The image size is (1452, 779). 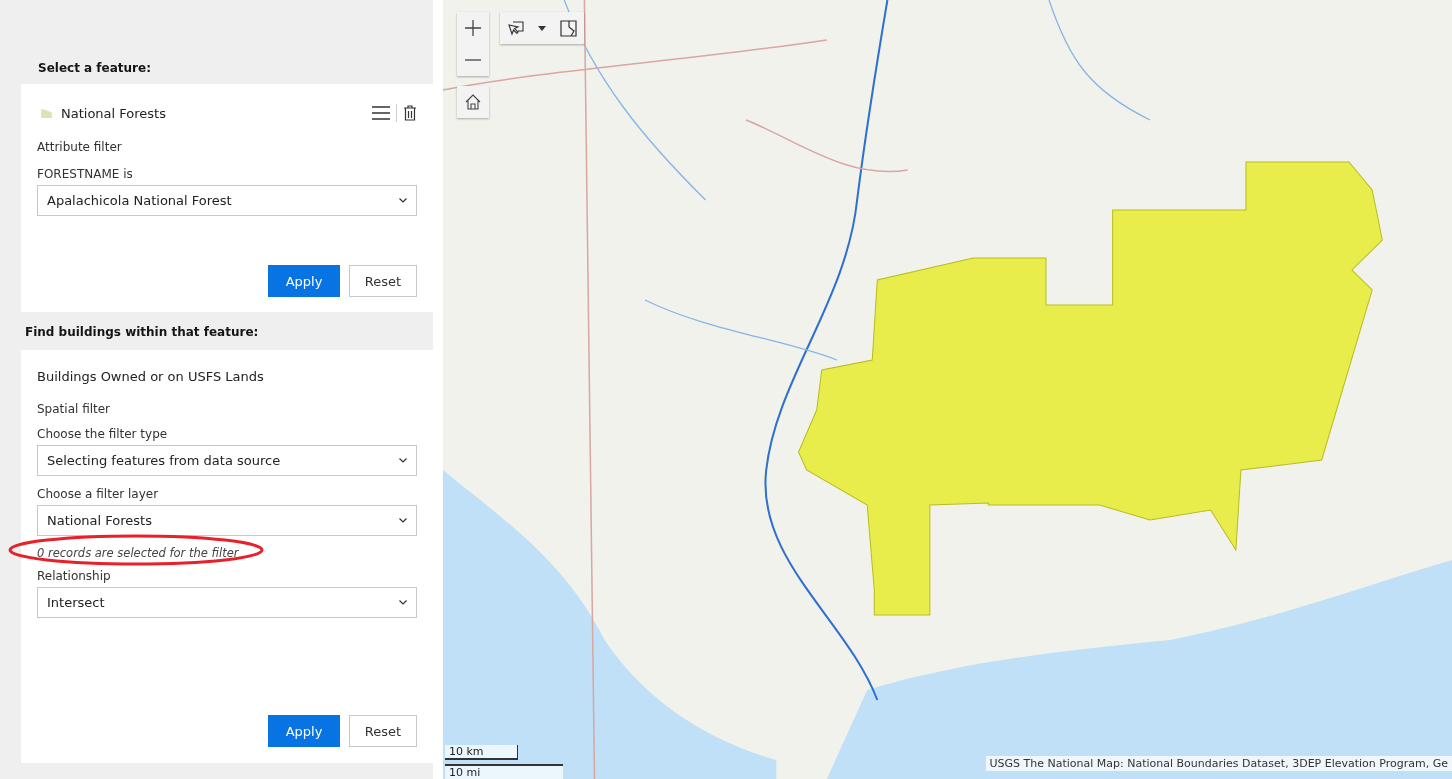 I want to click on select-cursor-icon, so click(x=515, y=28).